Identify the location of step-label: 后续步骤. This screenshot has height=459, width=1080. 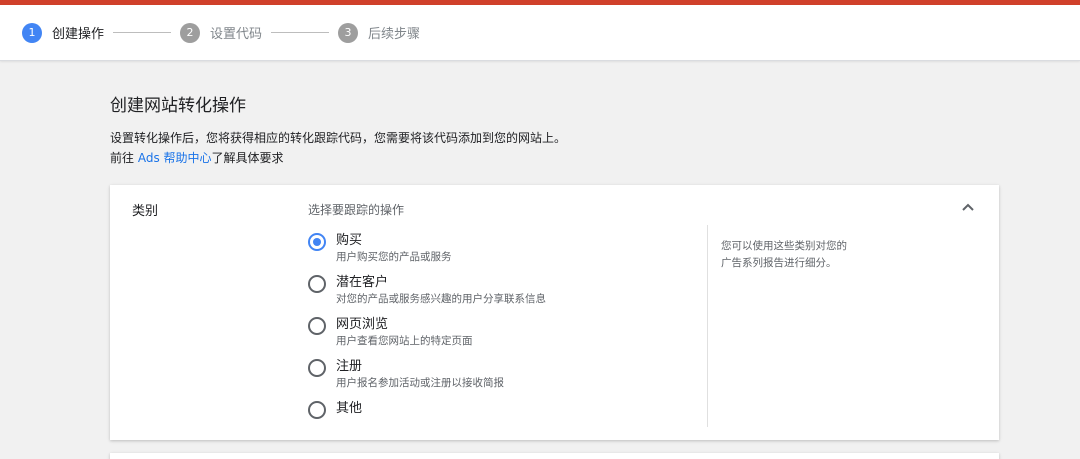
(394, 34).